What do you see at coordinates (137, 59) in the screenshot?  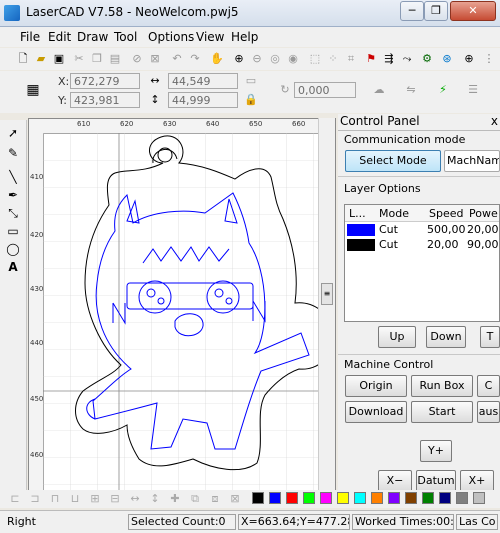 I see `cancel-icon: ⊘` at bounding box center [137, 59].